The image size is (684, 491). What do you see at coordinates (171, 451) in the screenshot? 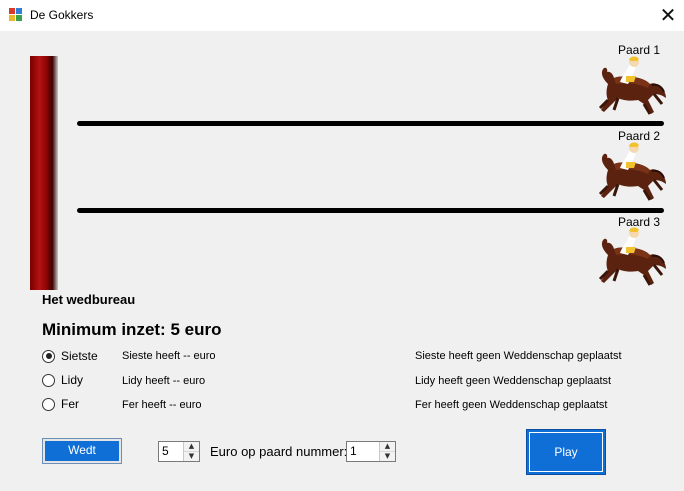
I see `amount-value: 5` at bounding box center [171, 451].